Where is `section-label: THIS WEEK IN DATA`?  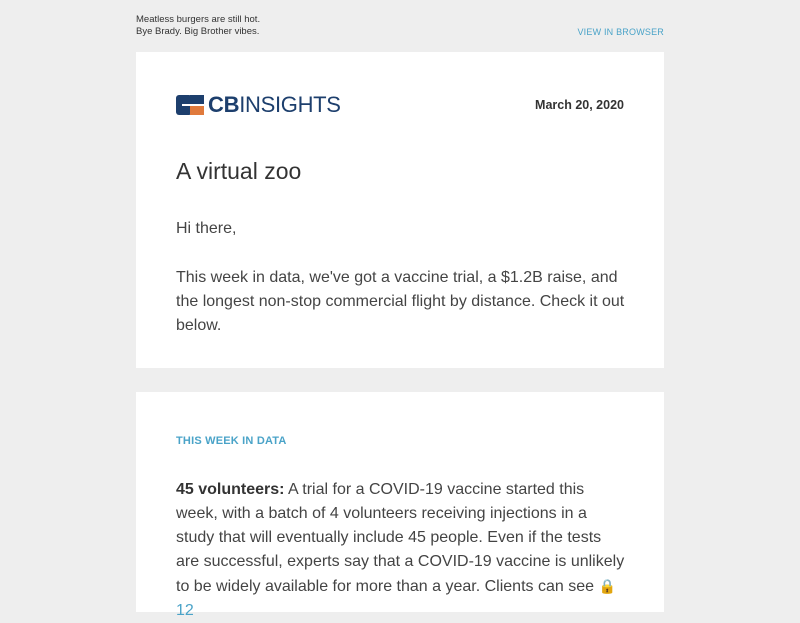
section-label: THIS WEEK IN DATA is located at coordinates (231, 441).